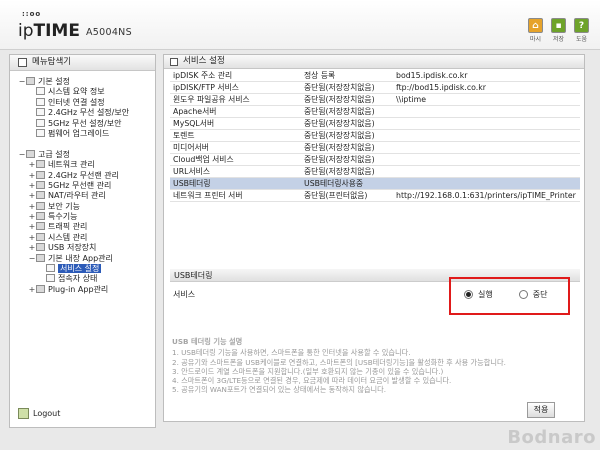 The image size is (600, 450). I want to click on tree-item-label: Plug-in App관리, so click(78, 289).